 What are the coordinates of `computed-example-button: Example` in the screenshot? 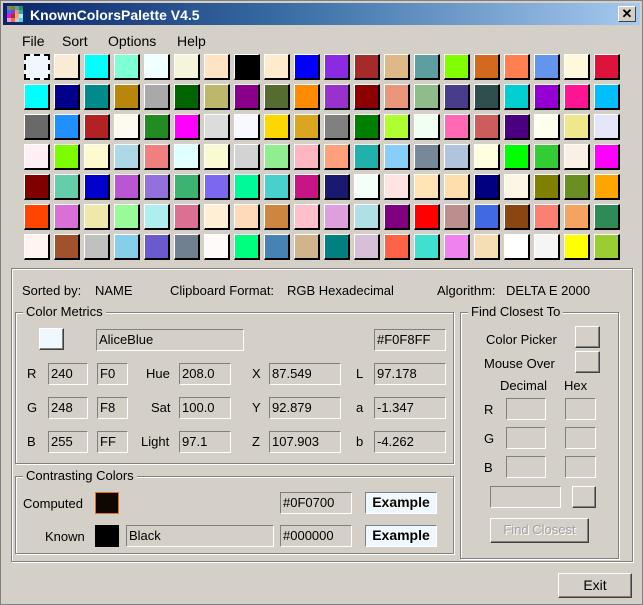 It's located at (401, 503).